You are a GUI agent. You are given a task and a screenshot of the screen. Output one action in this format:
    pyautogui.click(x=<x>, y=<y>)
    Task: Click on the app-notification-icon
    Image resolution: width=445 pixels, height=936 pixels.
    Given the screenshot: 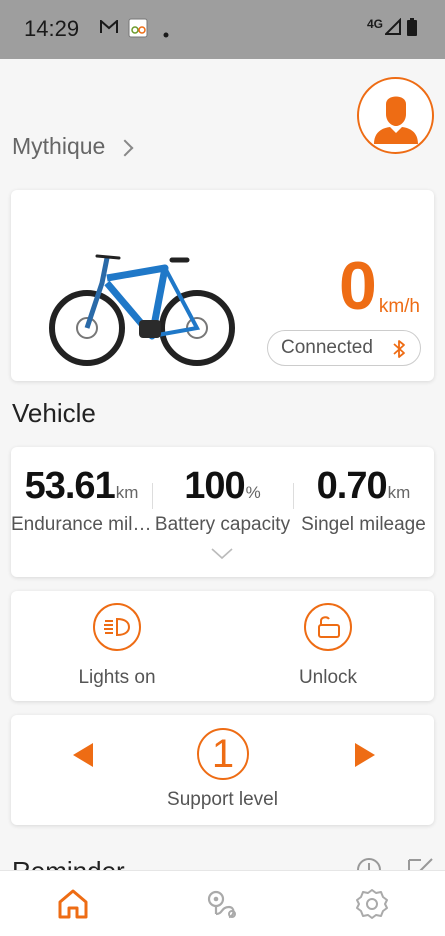 What is the action you would take?
    pyautogui.click(x=138, y=30)
    